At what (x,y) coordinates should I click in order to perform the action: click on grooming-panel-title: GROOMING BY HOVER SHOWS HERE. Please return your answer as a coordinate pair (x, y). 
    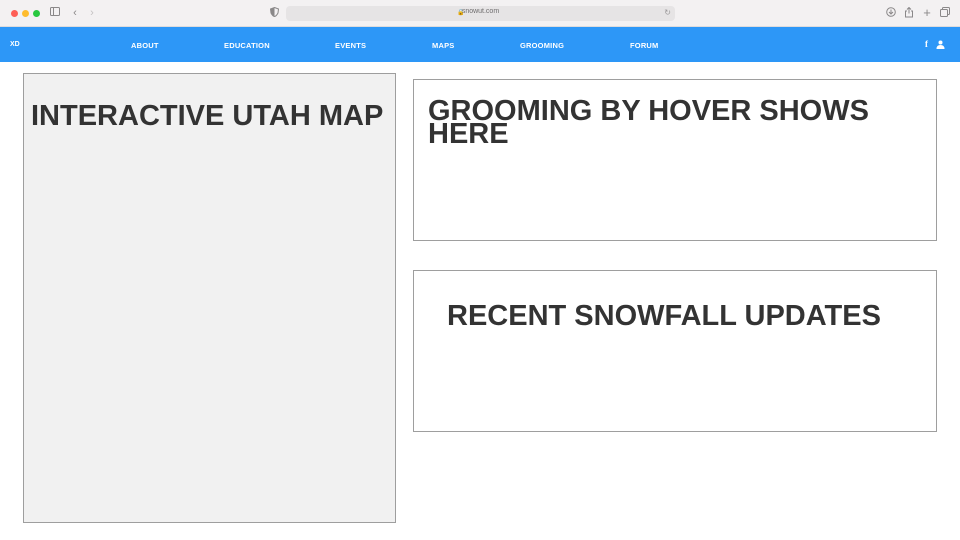
    Looking at the image, I should click on (648, 122).